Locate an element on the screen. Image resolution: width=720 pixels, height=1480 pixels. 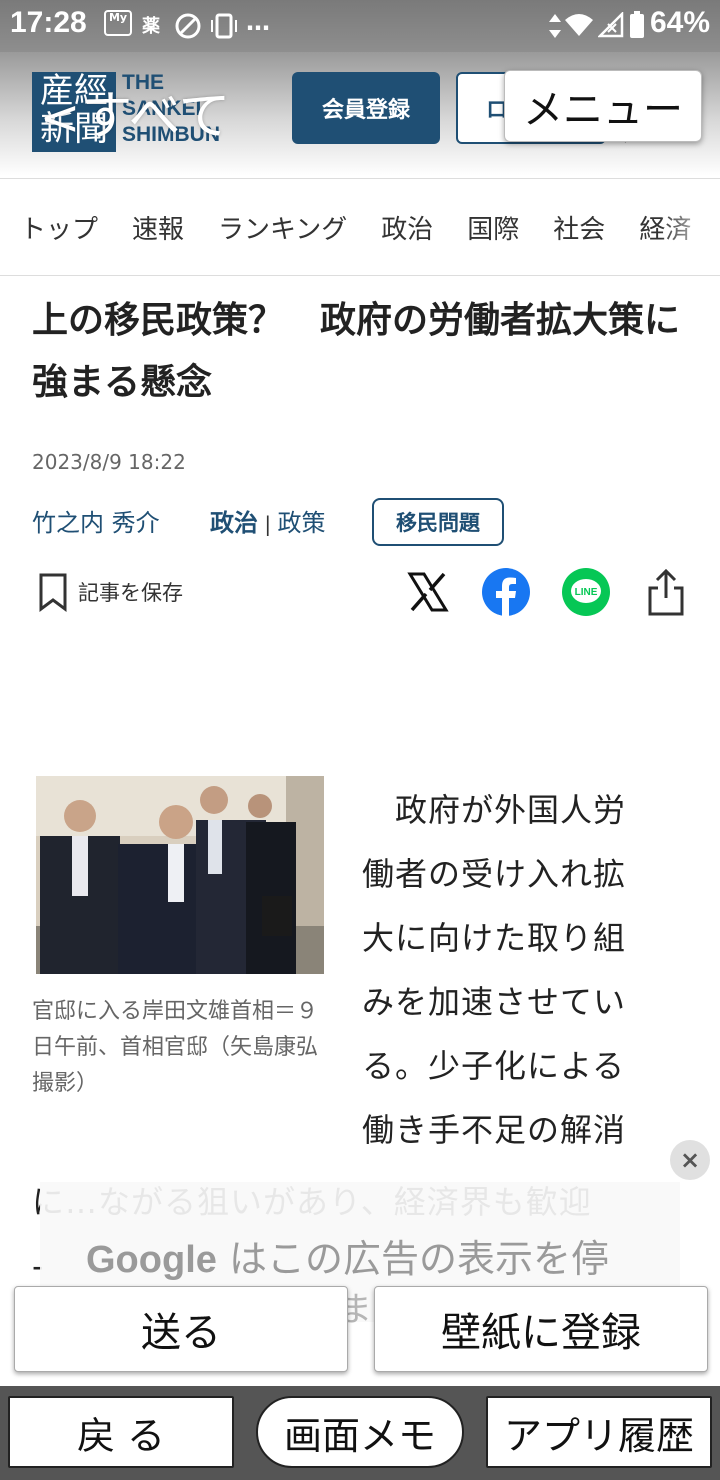
article-author: 竹之内 秀介 is located at coordinates (96, 520).